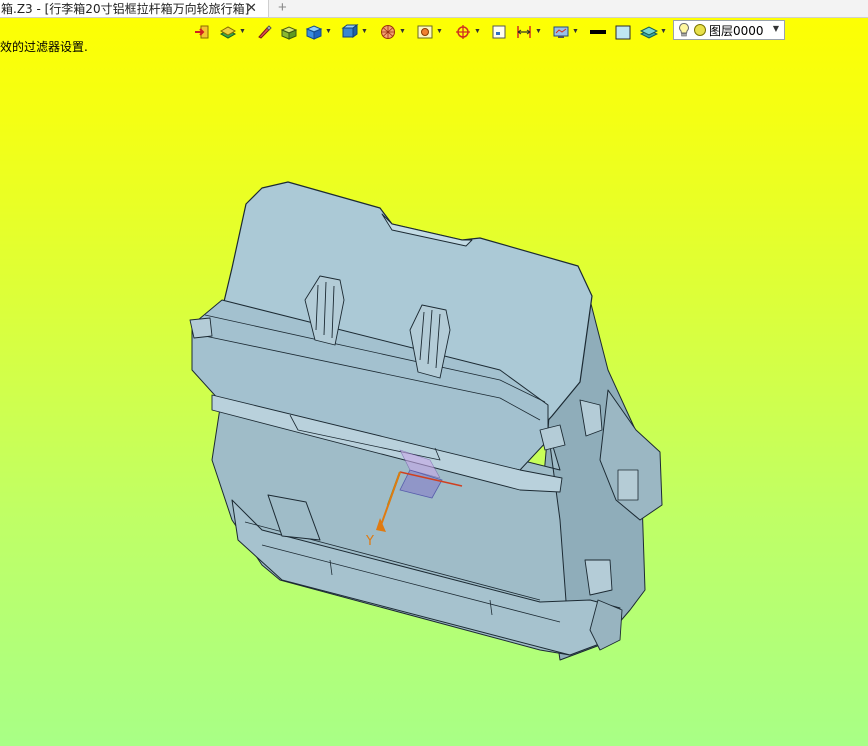 This screenshot has width=868, height=746. I want to click on fill-color-button, so click(623, 32).